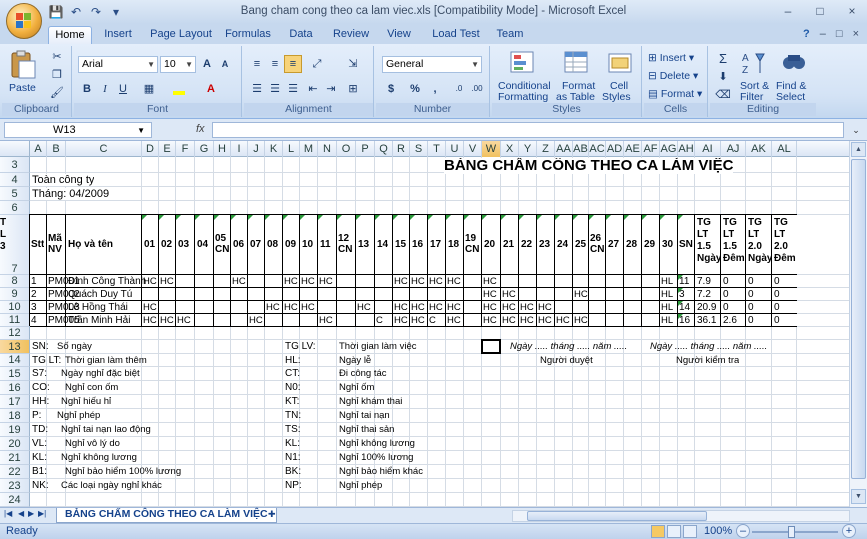 Image resolution: width=867 pixels, height=539 pixels. Describe the element at coordinates (723, 77) in the screenshot. I see `fill-icon: ⬇` at that location.